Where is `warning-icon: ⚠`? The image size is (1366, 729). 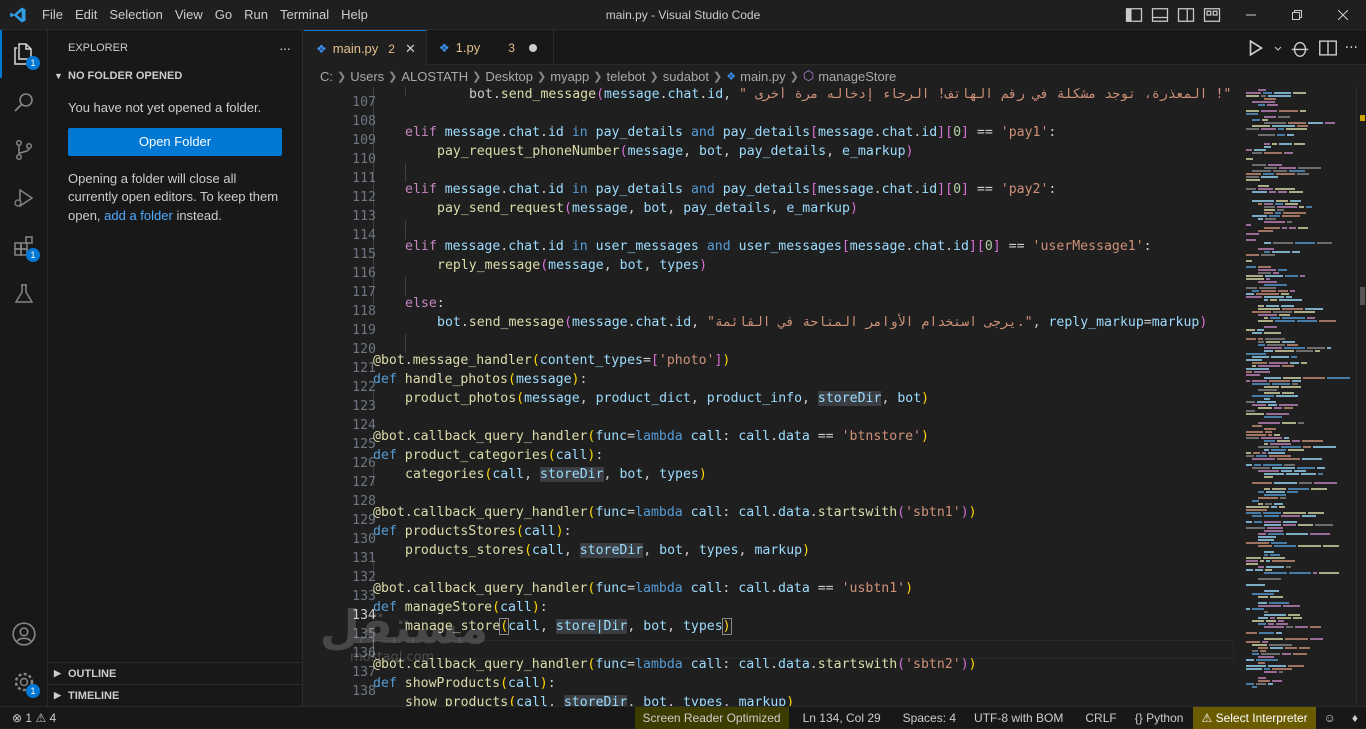 warning-icon: ⚠ is located at coordinates (1207, 717).